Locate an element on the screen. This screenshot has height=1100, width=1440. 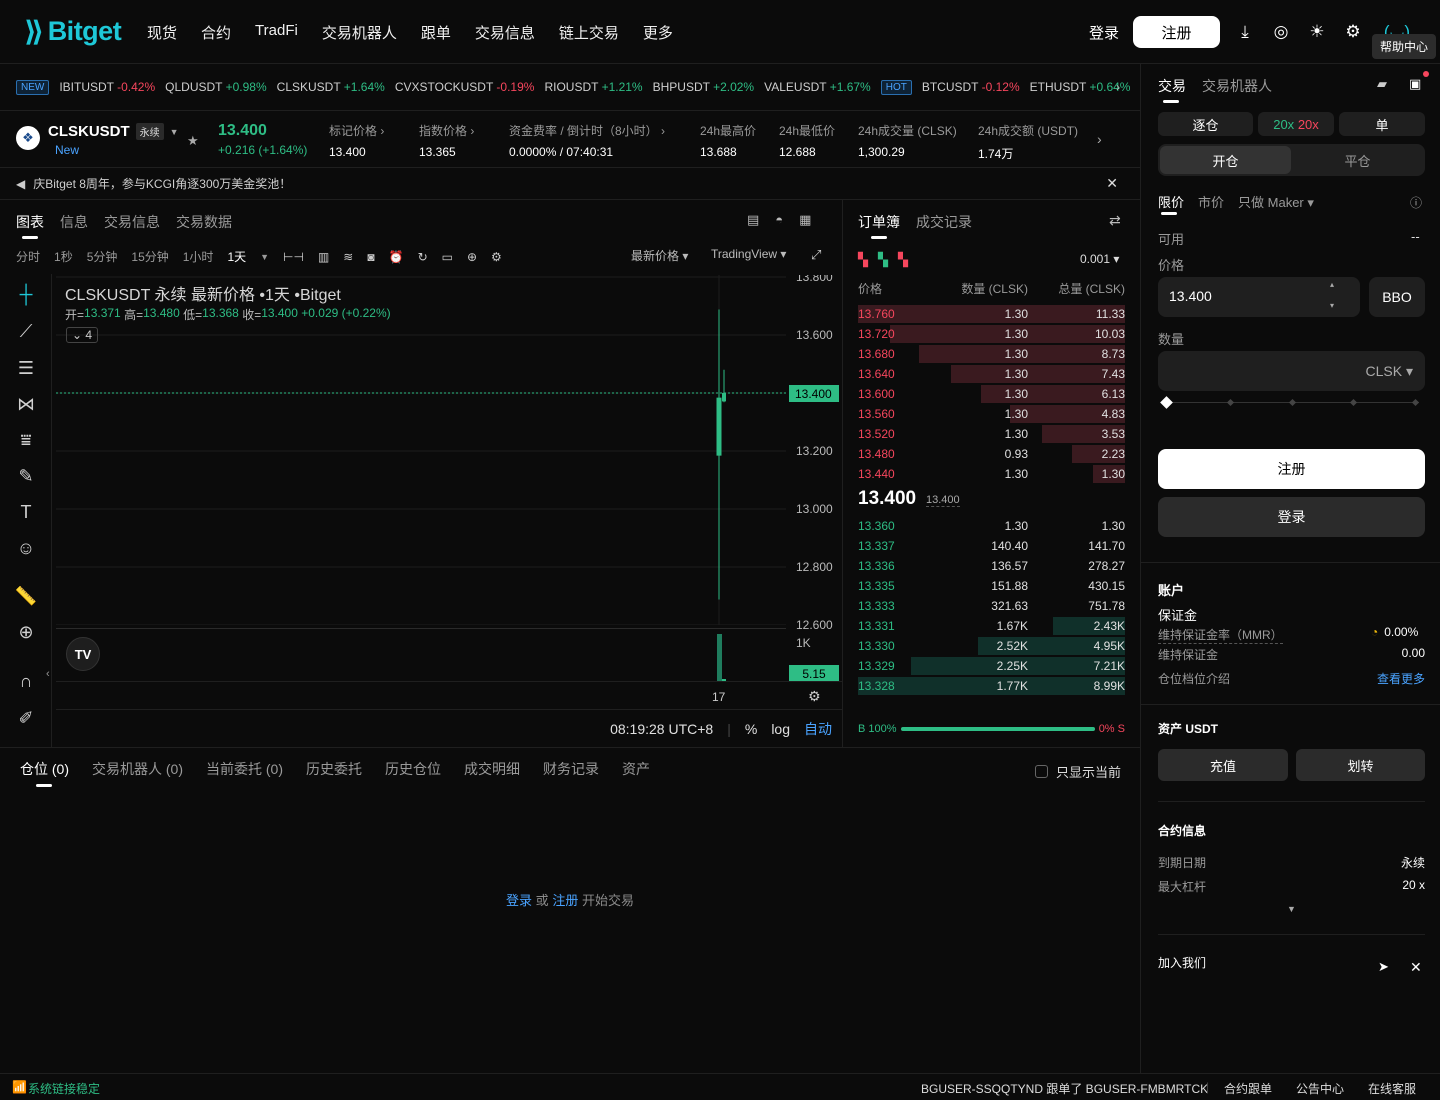
nav-copy: 跟单 is located at coordinates (436, 32).